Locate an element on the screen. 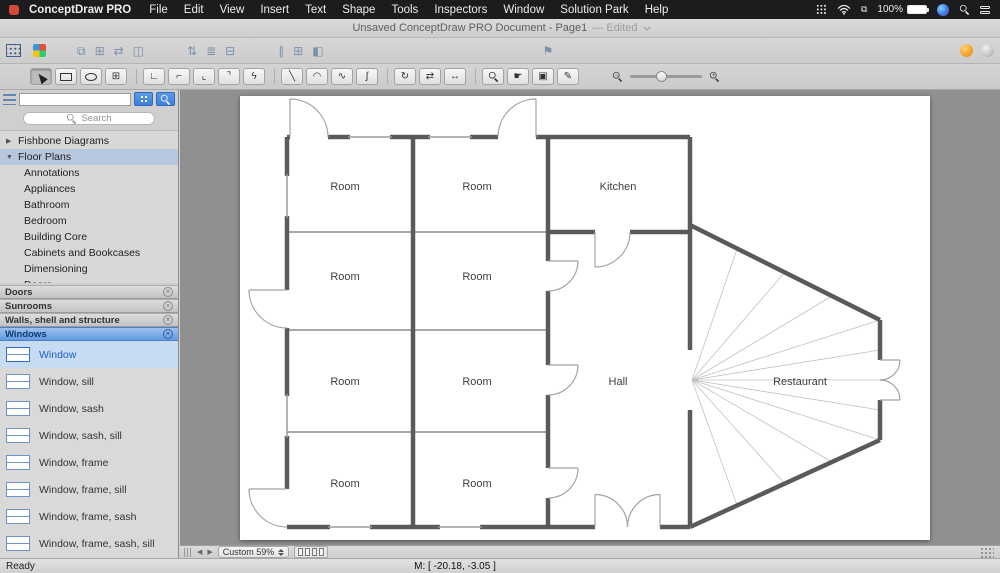 The width and height of the screenshot is (1000, 573). search-toggle-button is located at coordinates (165, 99).